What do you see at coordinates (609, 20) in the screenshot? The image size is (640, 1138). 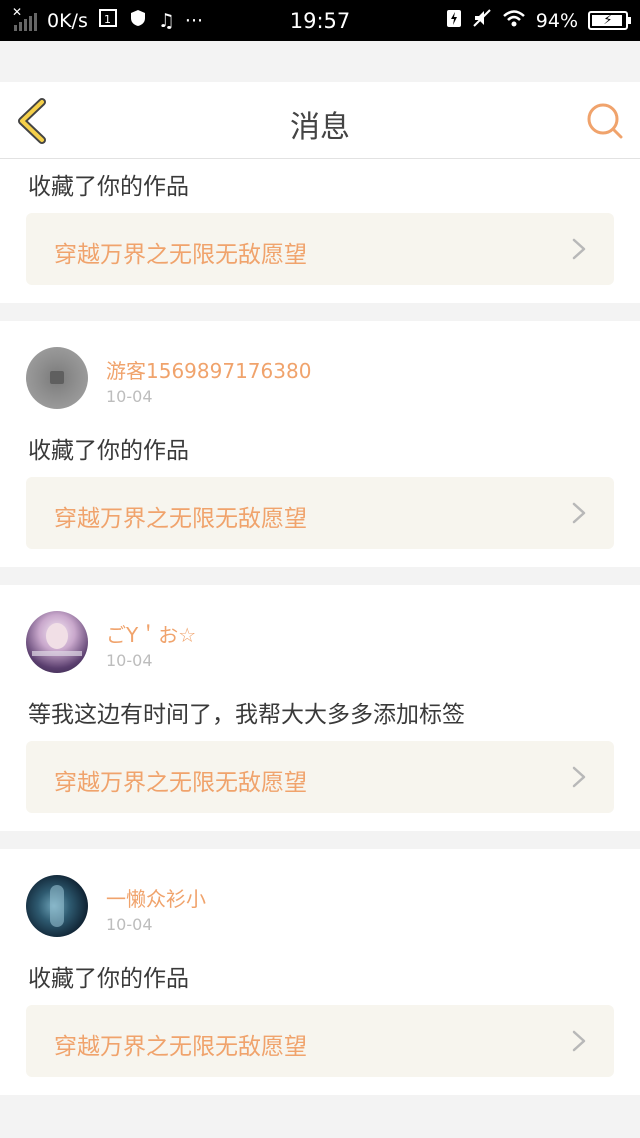 I see `battery-icon: ⚡` at bounding box center [609, 20].